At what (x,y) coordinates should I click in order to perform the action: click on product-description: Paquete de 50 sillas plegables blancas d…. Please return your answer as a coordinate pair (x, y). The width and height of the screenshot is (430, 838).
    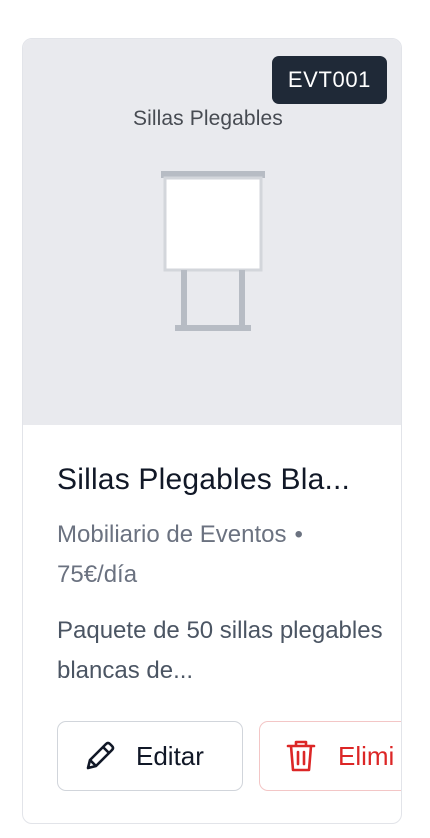
    Looking at the image, I should click on (220, 650).